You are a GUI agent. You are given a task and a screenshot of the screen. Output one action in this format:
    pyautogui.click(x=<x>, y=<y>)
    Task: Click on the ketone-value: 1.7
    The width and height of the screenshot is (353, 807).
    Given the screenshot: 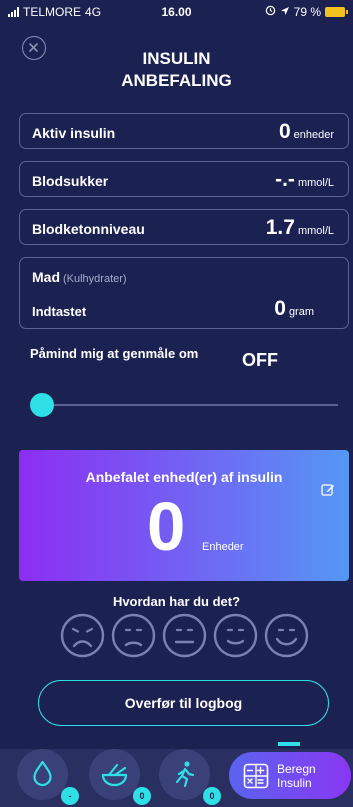 What is the action you would take?
    pyautogui.click(x=280, y=227)
    